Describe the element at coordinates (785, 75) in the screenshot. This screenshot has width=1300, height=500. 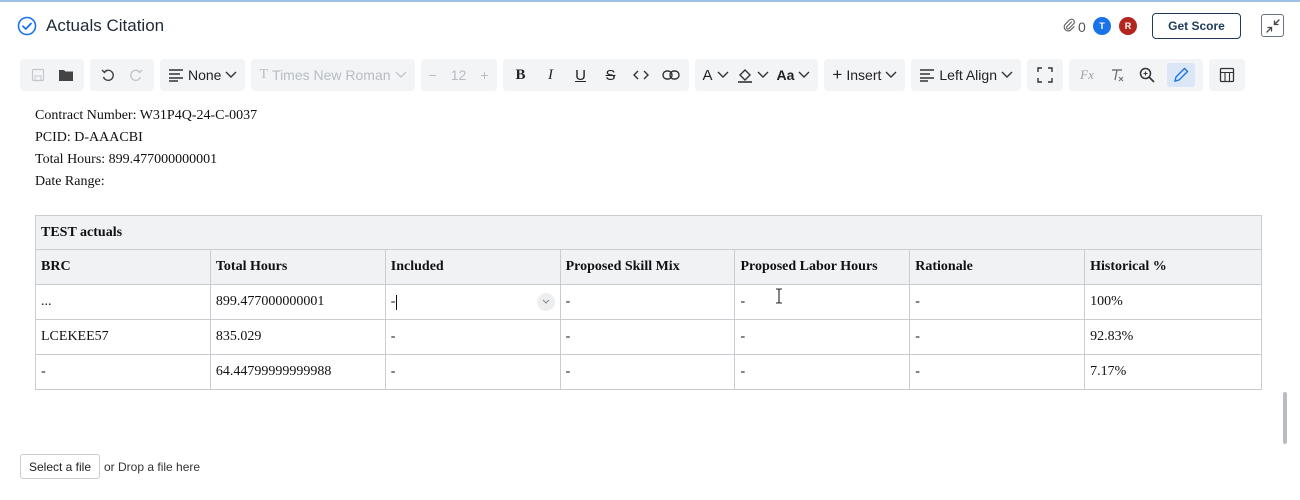
I see `text-case-icon: Aa` at that location.